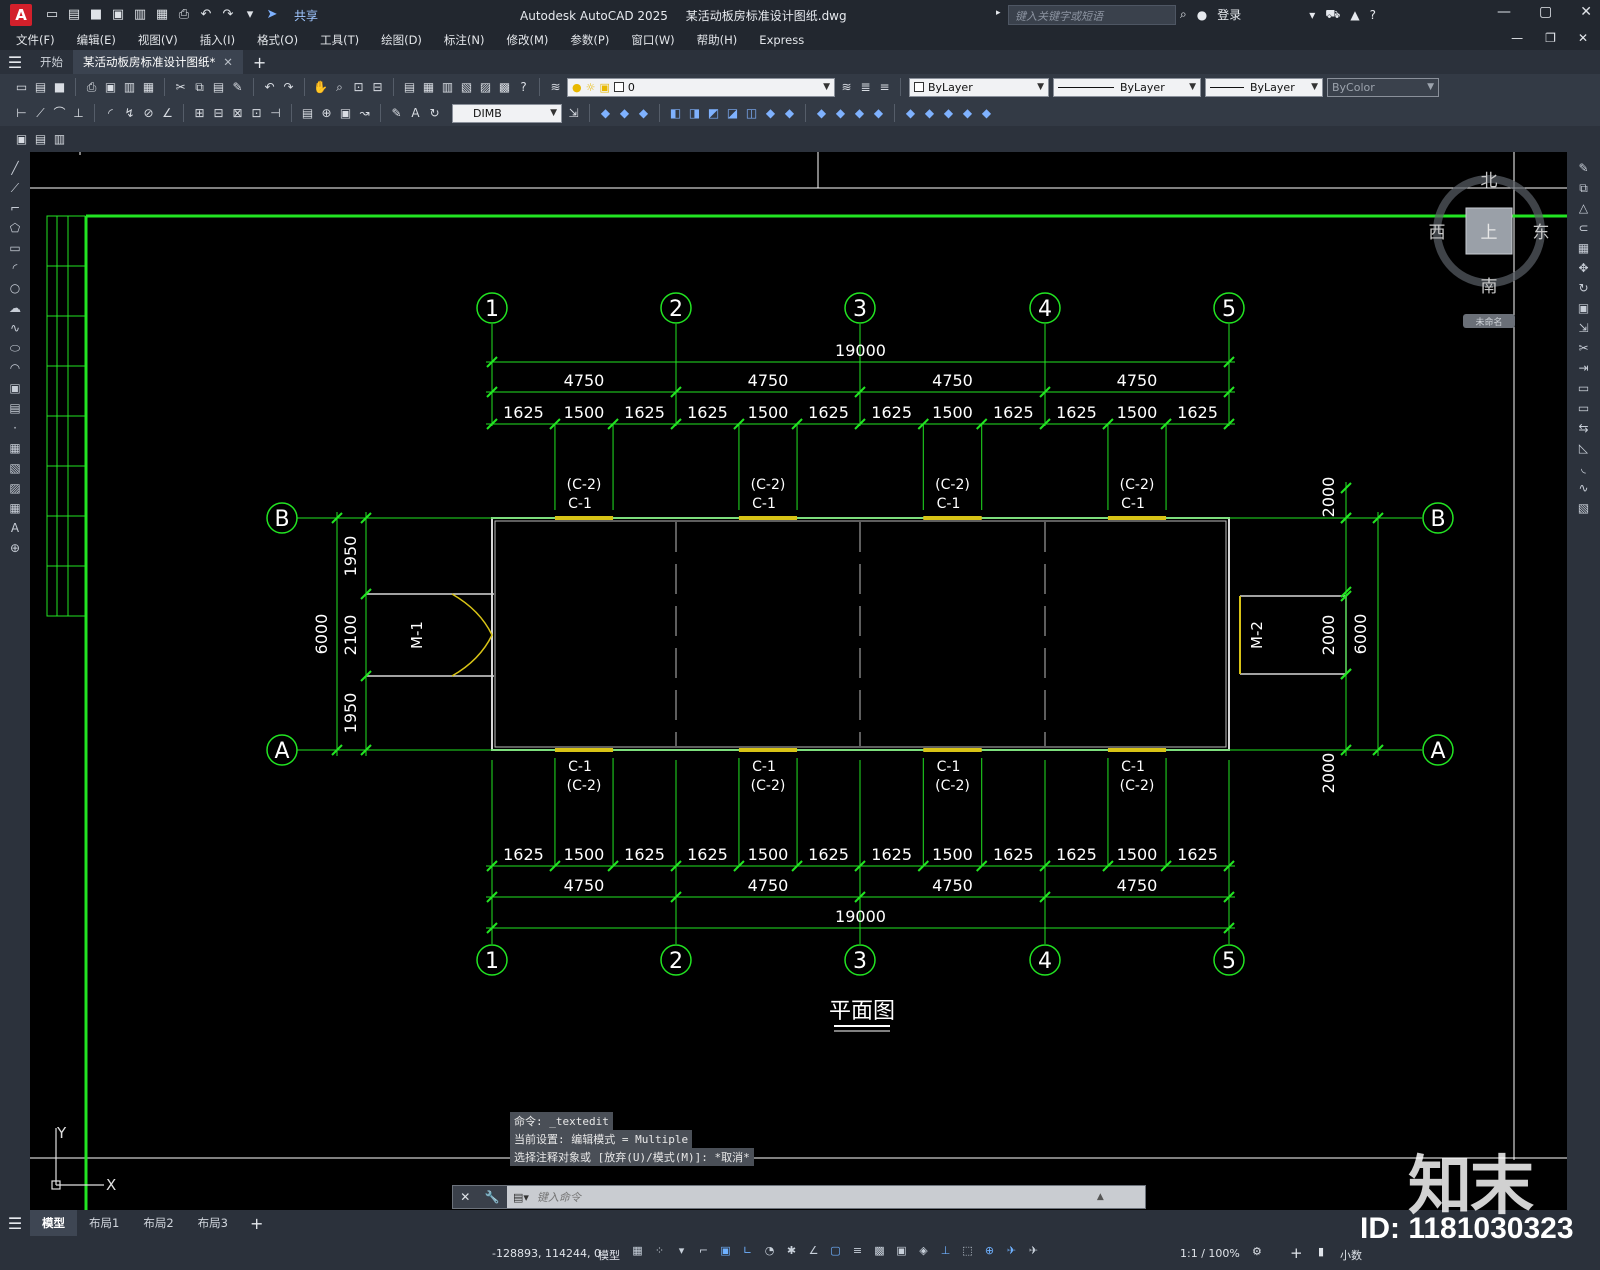 The width and height of the screenshot is (1600, 1270). What do you see at coordinates (1584, 508) in the screenshot?
I see `explode-icon: ▧` at bounding box center [1584, 508].